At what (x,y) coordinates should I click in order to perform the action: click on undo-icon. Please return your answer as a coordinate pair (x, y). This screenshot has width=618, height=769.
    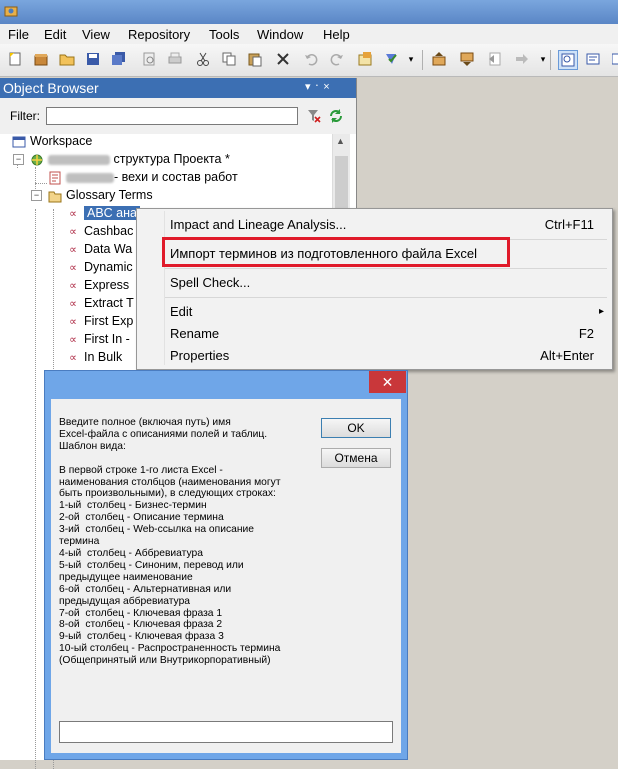
    Looking at the image, I should click on (311, 59).